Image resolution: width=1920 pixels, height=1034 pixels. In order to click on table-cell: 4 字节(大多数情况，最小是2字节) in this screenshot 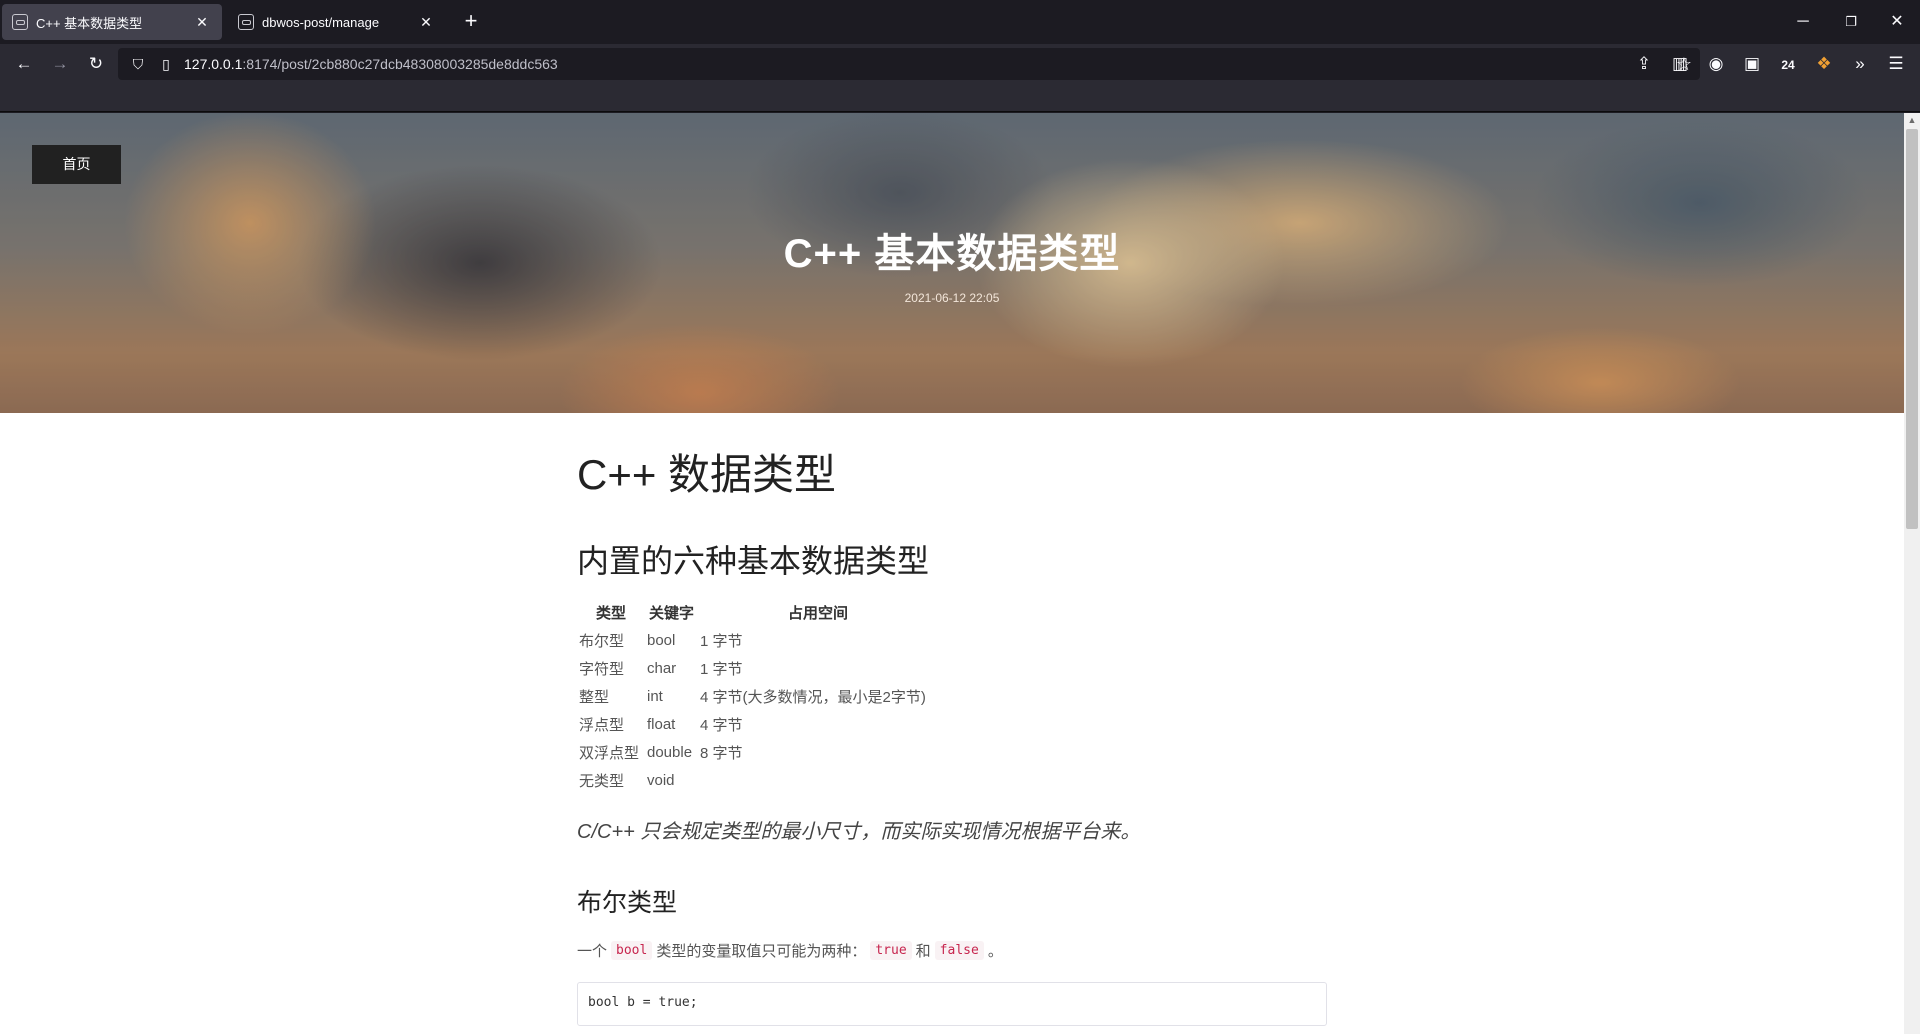, I will do `click(813, 697)`.